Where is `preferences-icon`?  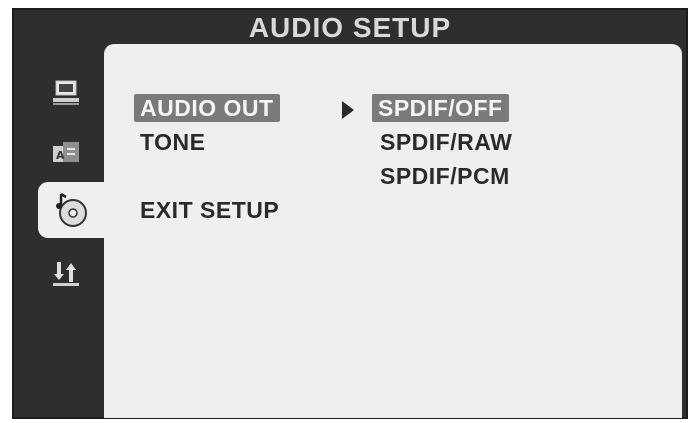 preferences-icon is located at coordinates (66, 274).